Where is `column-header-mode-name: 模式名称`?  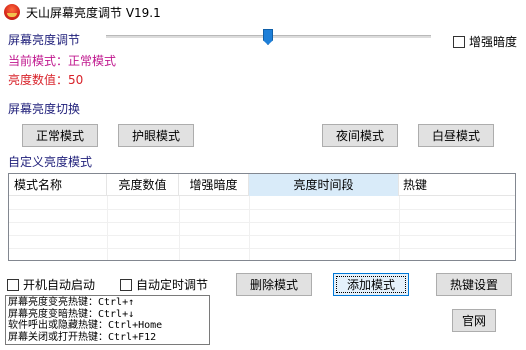
column-header-mode-name: 模式名称 is located at coordinates (58, 185).